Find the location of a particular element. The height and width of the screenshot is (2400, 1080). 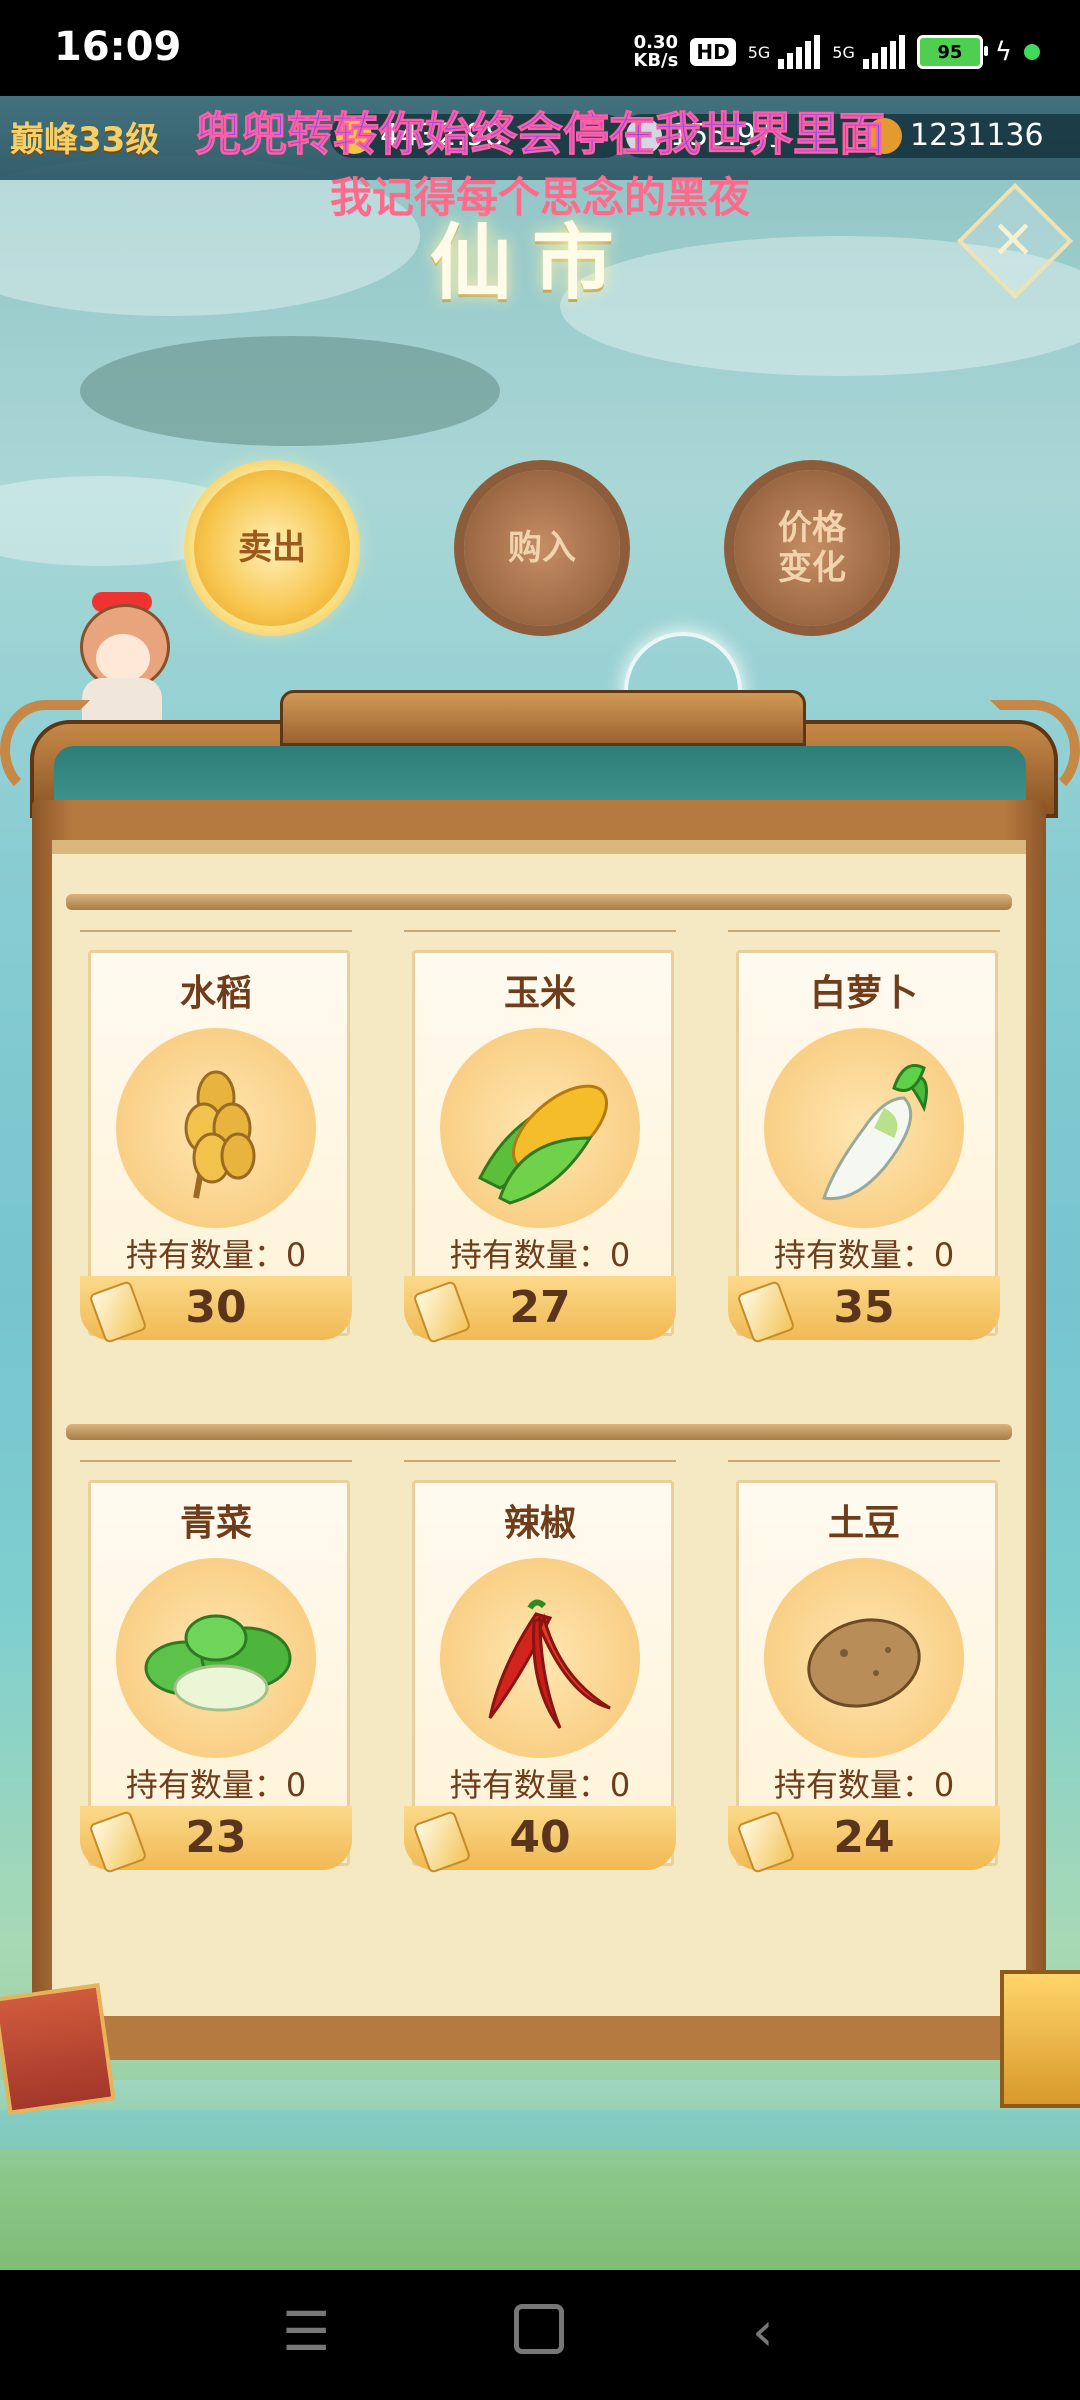

item-price: 35 is located at coordinates (864, 1307).